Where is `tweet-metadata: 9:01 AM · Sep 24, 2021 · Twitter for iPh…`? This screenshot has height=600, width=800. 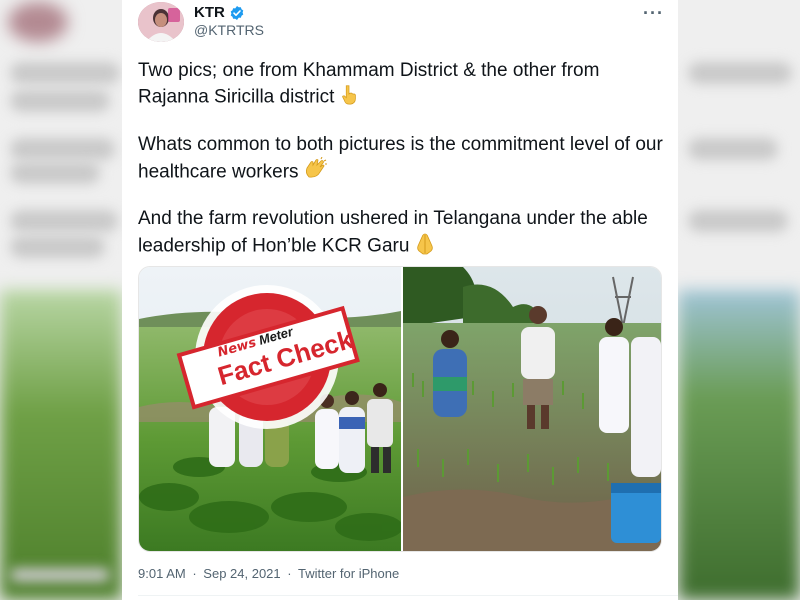
tweet-metadata: 9:01 AM · Sep 24, 2021 · Twitter for iPh… is located at coordinates (270, 573).